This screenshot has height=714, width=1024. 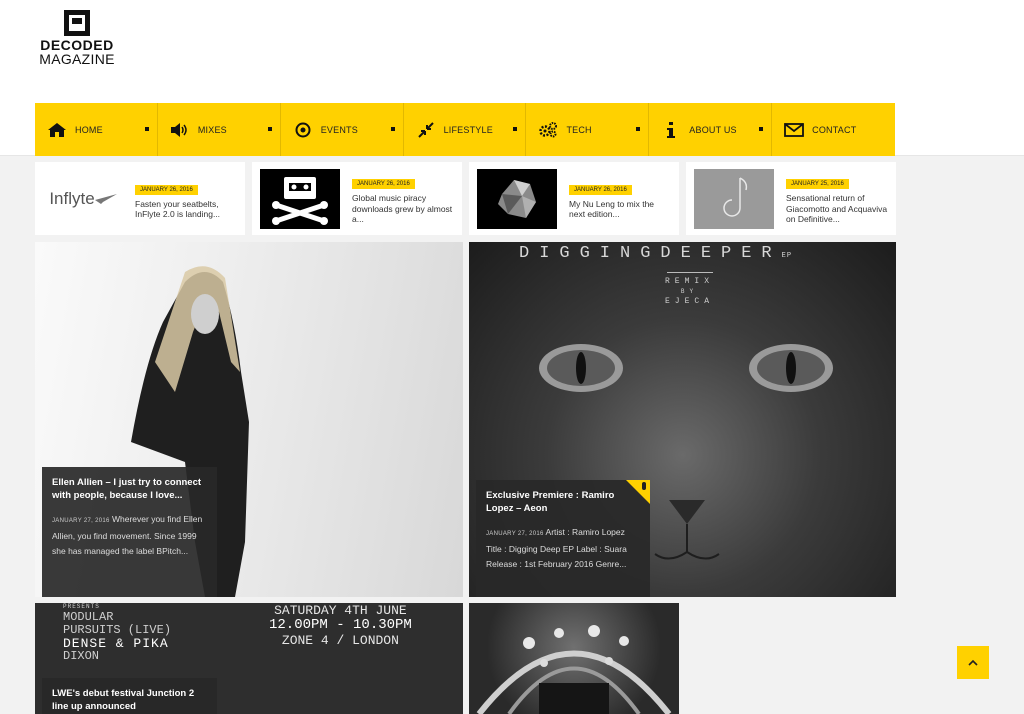 I want to click on nav-label-mixes: MIXES, so click(x=212, y=129).